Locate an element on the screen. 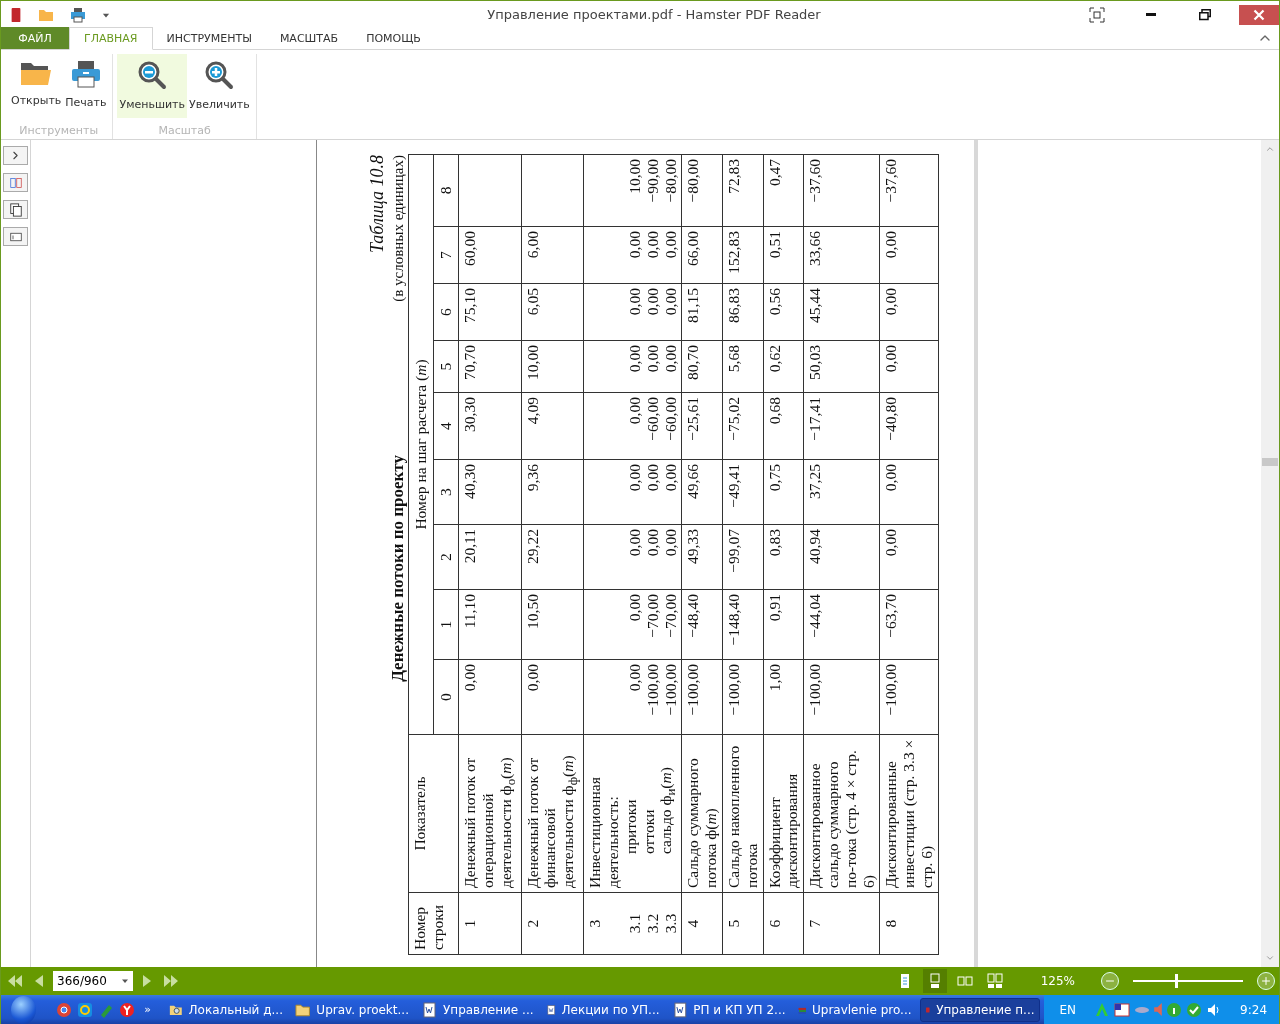  file-menu-tab: ФАЙЛ is located at coordinates (35, 38).